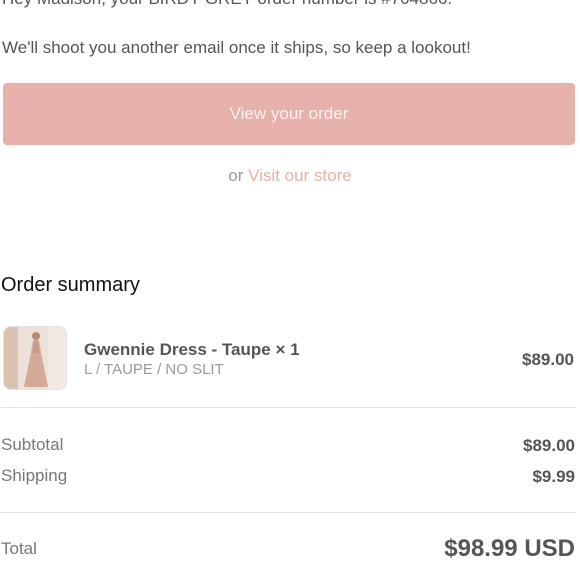  I want to click on total-value: $98.99 USD, so click(509, 549).